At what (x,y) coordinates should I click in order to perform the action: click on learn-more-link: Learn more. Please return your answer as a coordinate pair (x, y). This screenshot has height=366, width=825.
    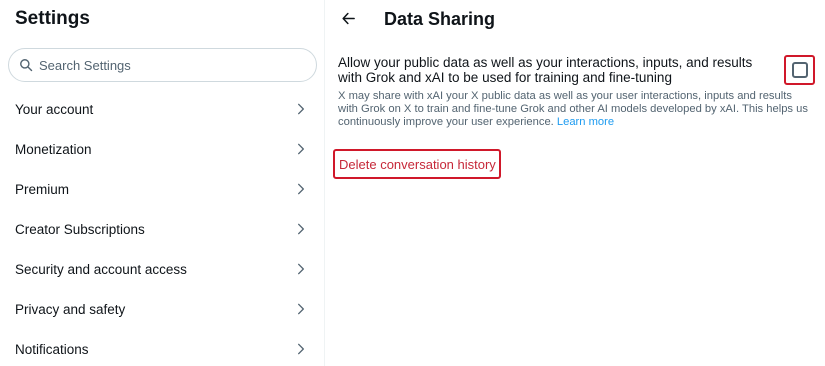
    Looking at the image, I should click on (585, 122).